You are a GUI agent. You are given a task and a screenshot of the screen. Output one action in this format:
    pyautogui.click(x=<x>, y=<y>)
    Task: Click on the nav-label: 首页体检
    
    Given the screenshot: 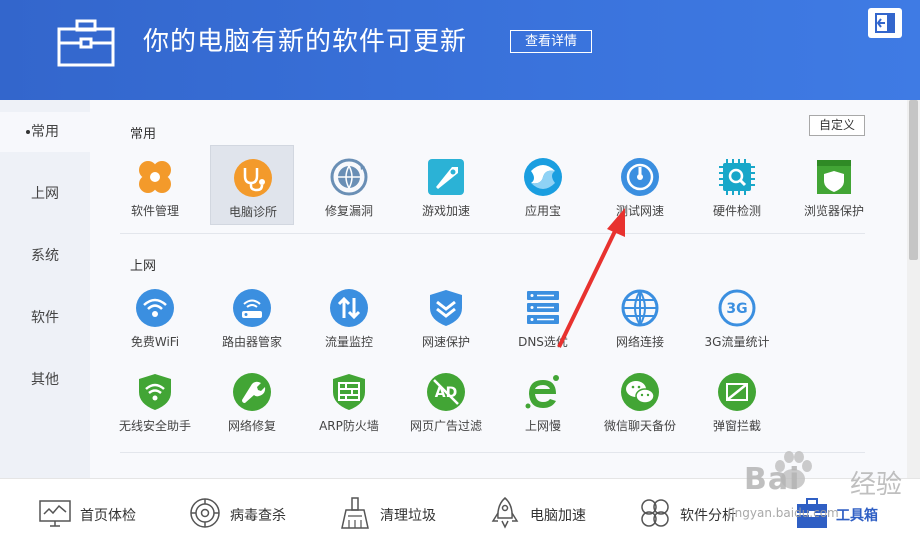 What is the action you would take?
    pyautogui.click(x=108, y=516)
    